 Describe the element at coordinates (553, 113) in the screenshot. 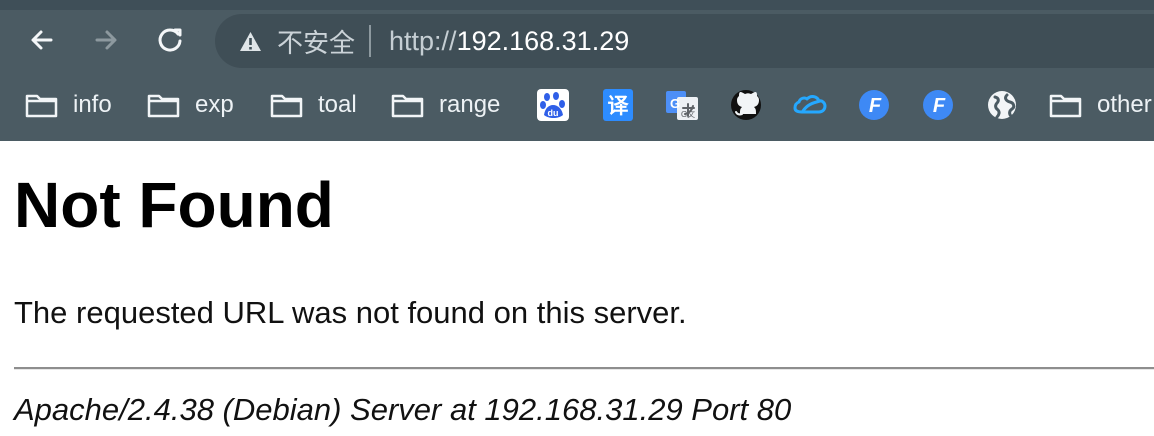

I see `baidu-icon-text: du` at that location.